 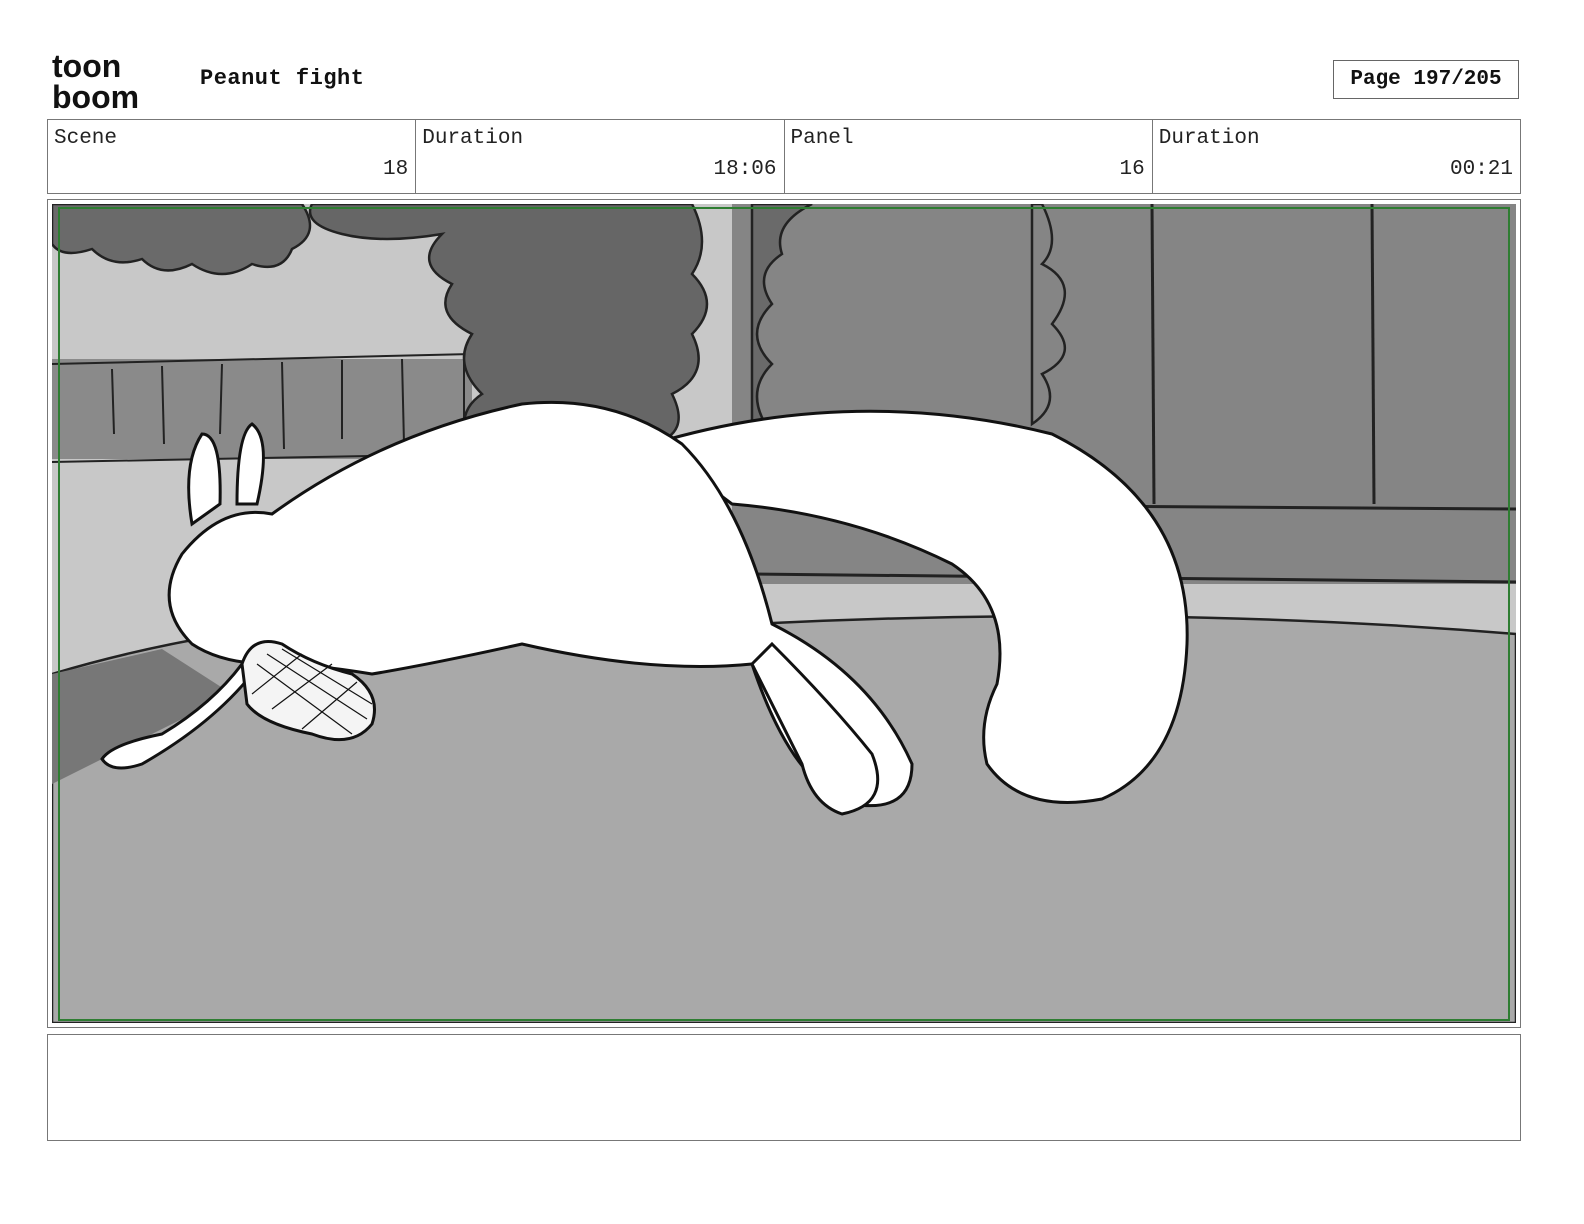 I want to click on panel-label: Panel, so click(x=822, y=138).